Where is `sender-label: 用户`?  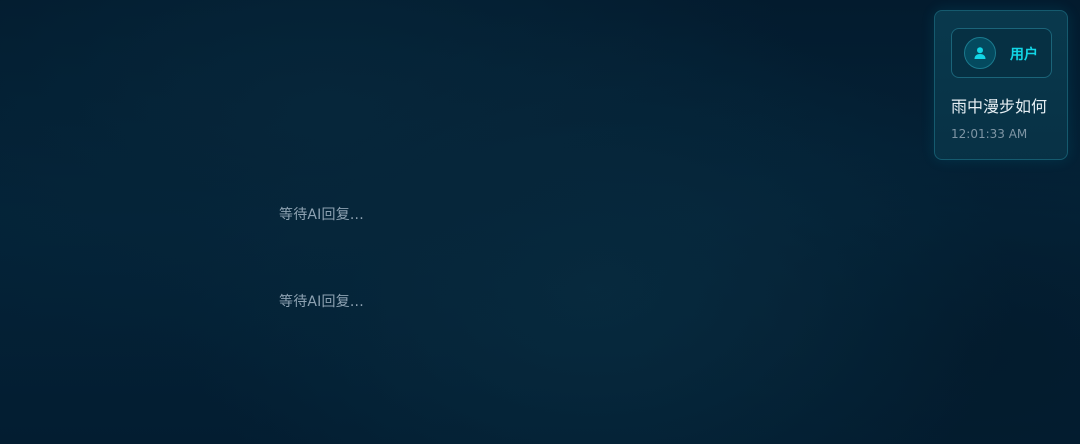
sender-label: 用户 is located at coordinates (1024, 55).